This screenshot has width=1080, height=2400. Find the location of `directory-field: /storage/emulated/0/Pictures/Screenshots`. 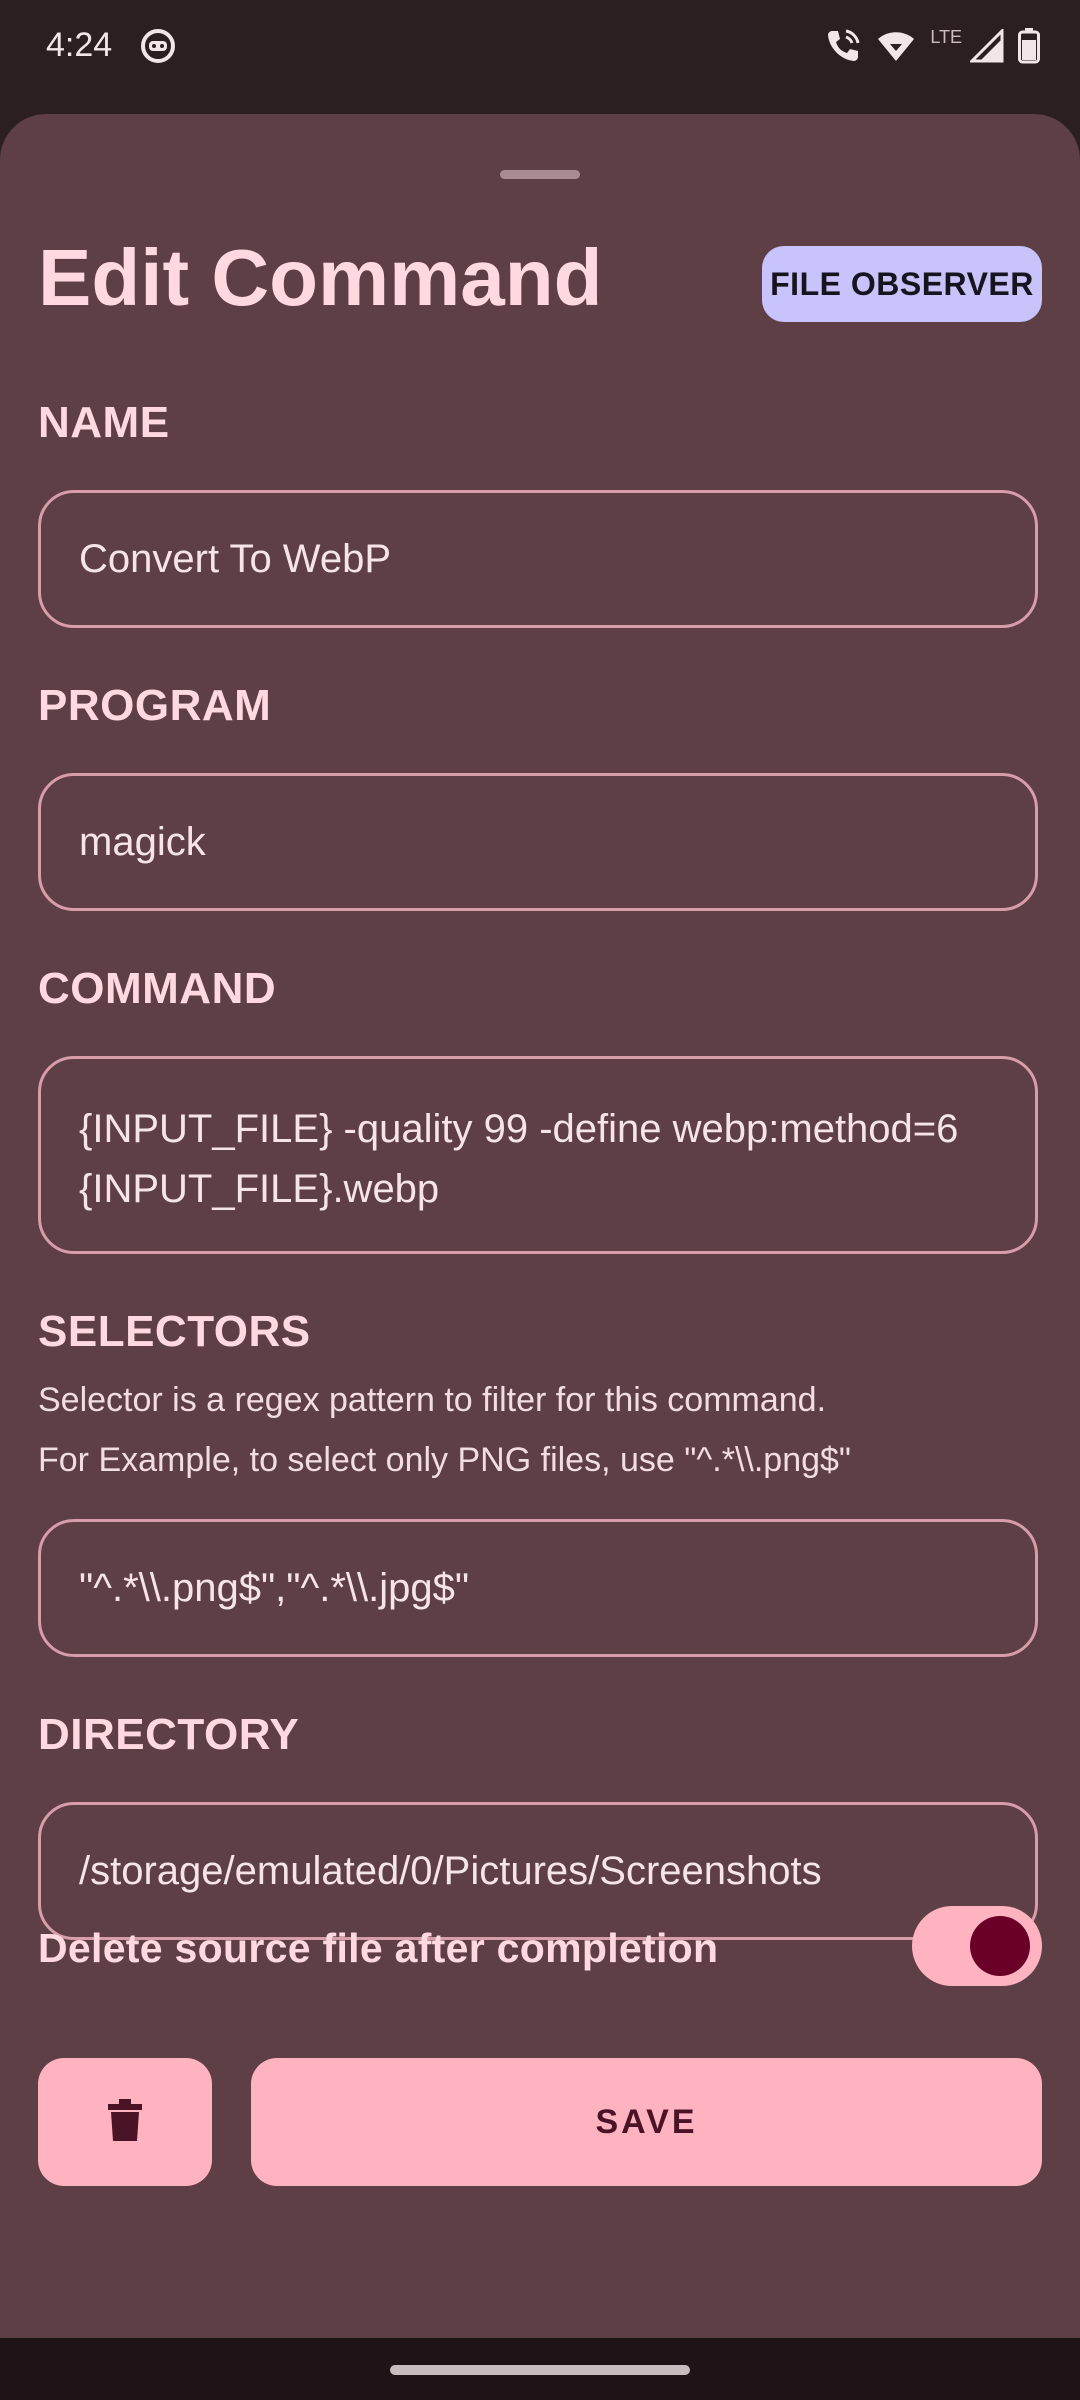

directory-field: /storage/emulated/0/Pictures/Screenshots is located at coordinates (538, 1871).